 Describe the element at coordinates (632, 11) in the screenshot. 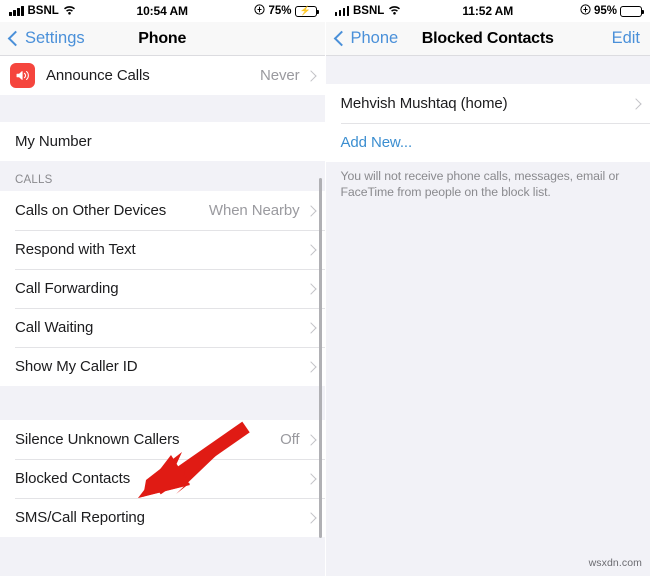

I see `battery-full-icon` at that location.